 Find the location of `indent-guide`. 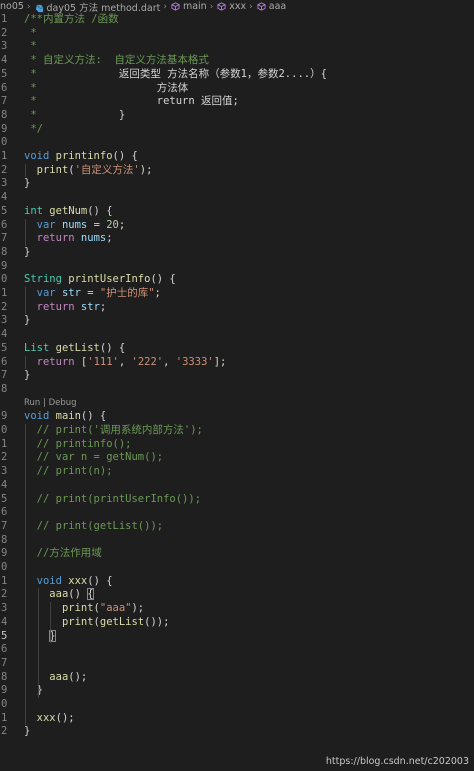

indent-guide is located at coordinates (25, 362).